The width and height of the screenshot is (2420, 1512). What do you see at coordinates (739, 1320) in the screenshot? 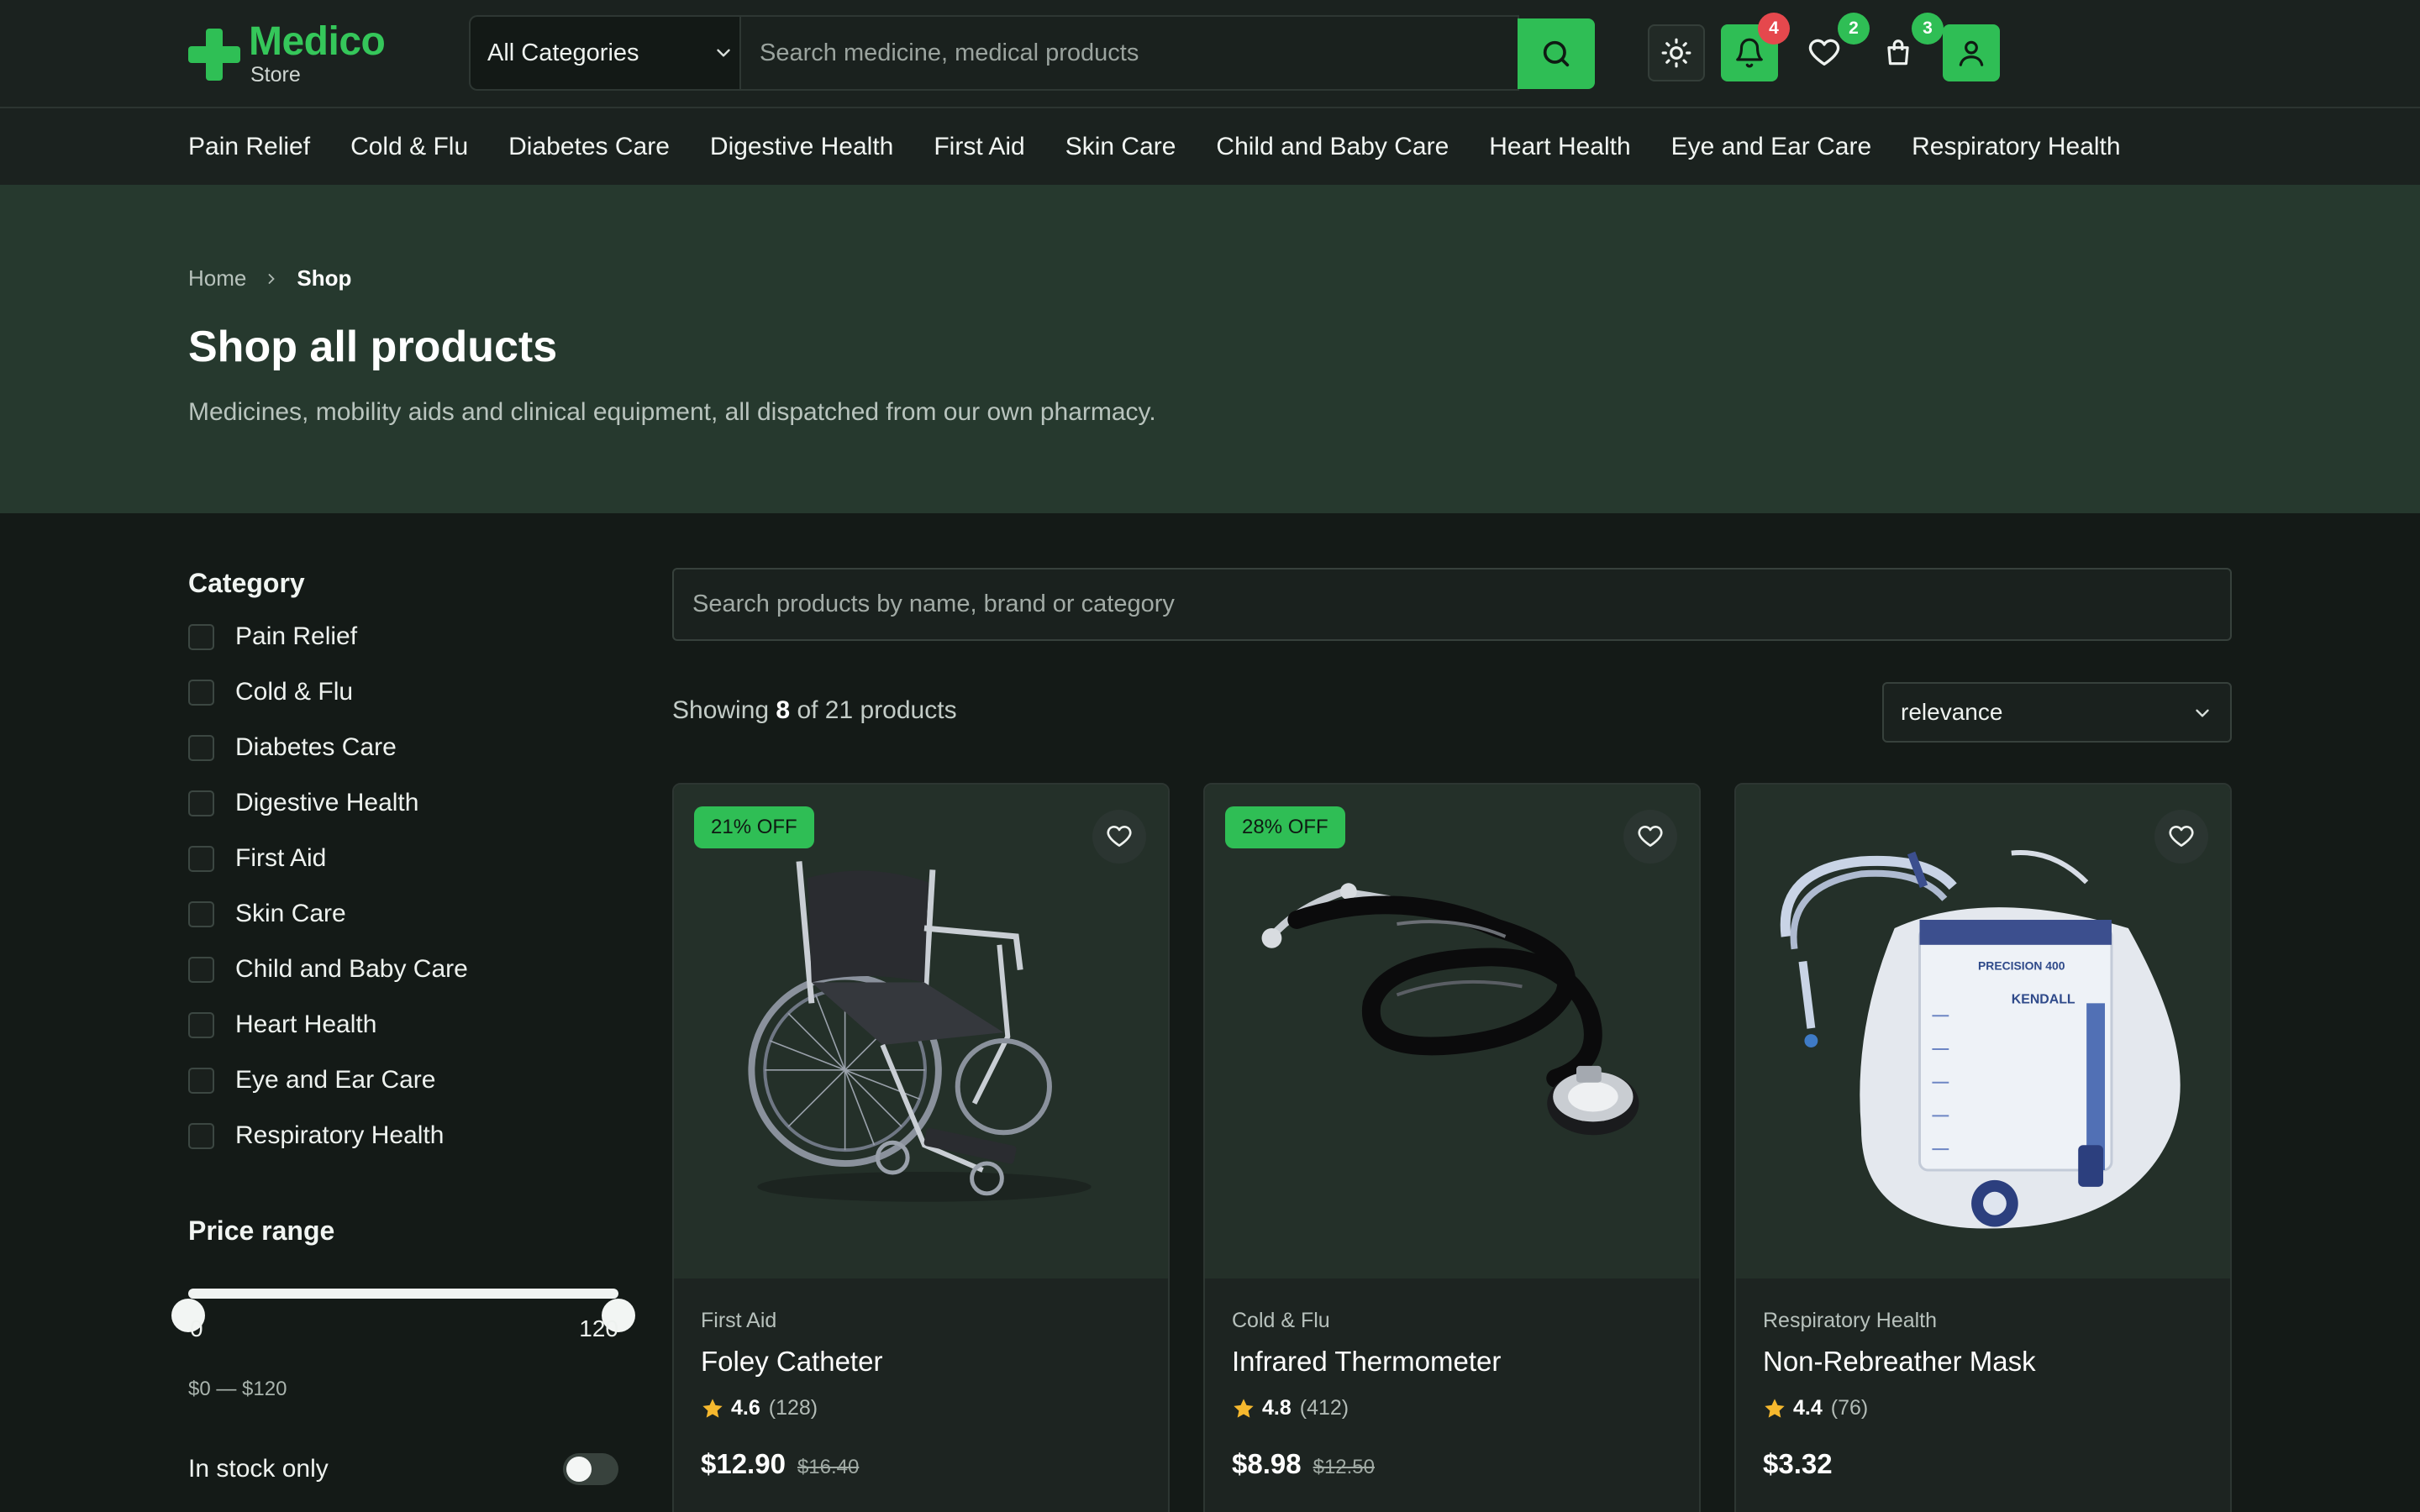
I see `product-category: First Aid` at bounding box center [739, 1320].